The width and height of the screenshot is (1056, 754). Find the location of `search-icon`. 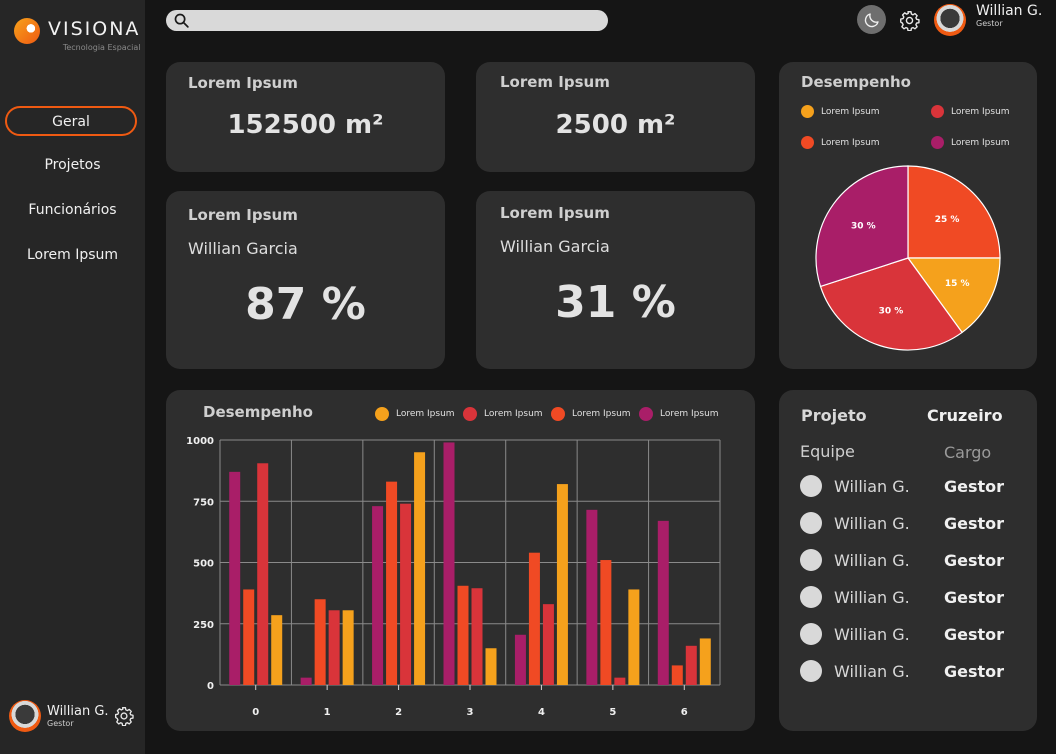

search-icon is located at coordinates (181, 20).